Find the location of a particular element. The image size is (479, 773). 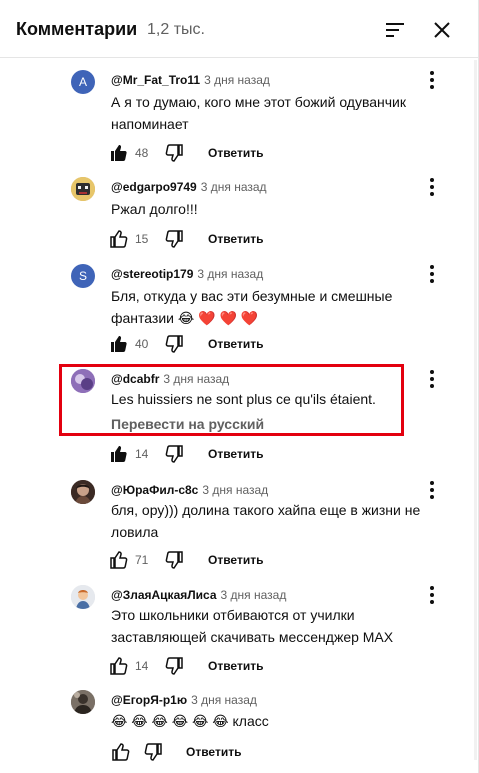

comment-actions: 48 Ответить is located at coordinates (209, 153).